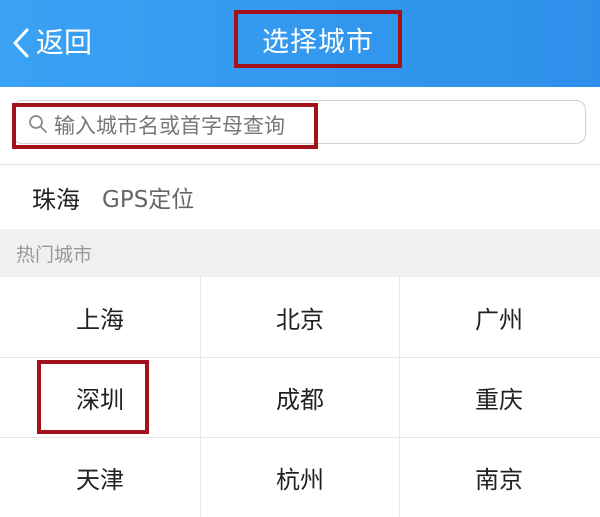 The width and height of the screenshot is (600, 517). What do you see at coordinates (54, 254) in the screenshot?
I see `hot-cities-title: 热门城市` at bounding box center [54, 254].